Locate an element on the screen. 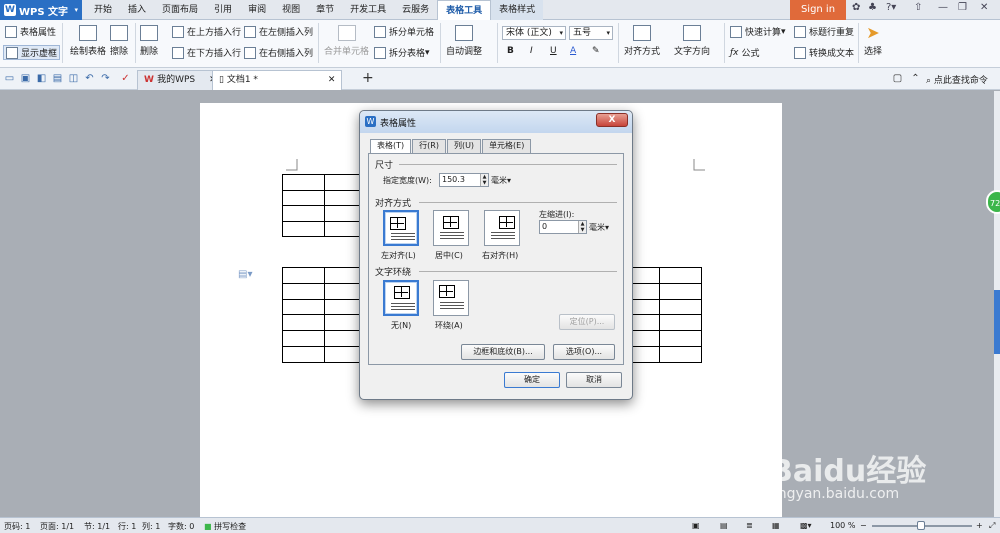 Image resolution: width=1000 pixels, height=533 pixels. split-table-button: 拆分表格 ▾ is located at coordinates (402, 52).